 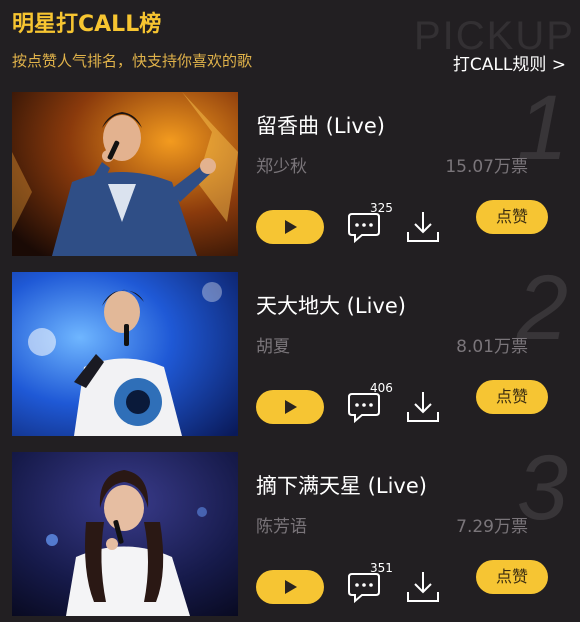 What do you see at coordinates (87, 24) in the screenshot?
I see `page-title: 明星打CALL榜` at bounding box center [87, 24].